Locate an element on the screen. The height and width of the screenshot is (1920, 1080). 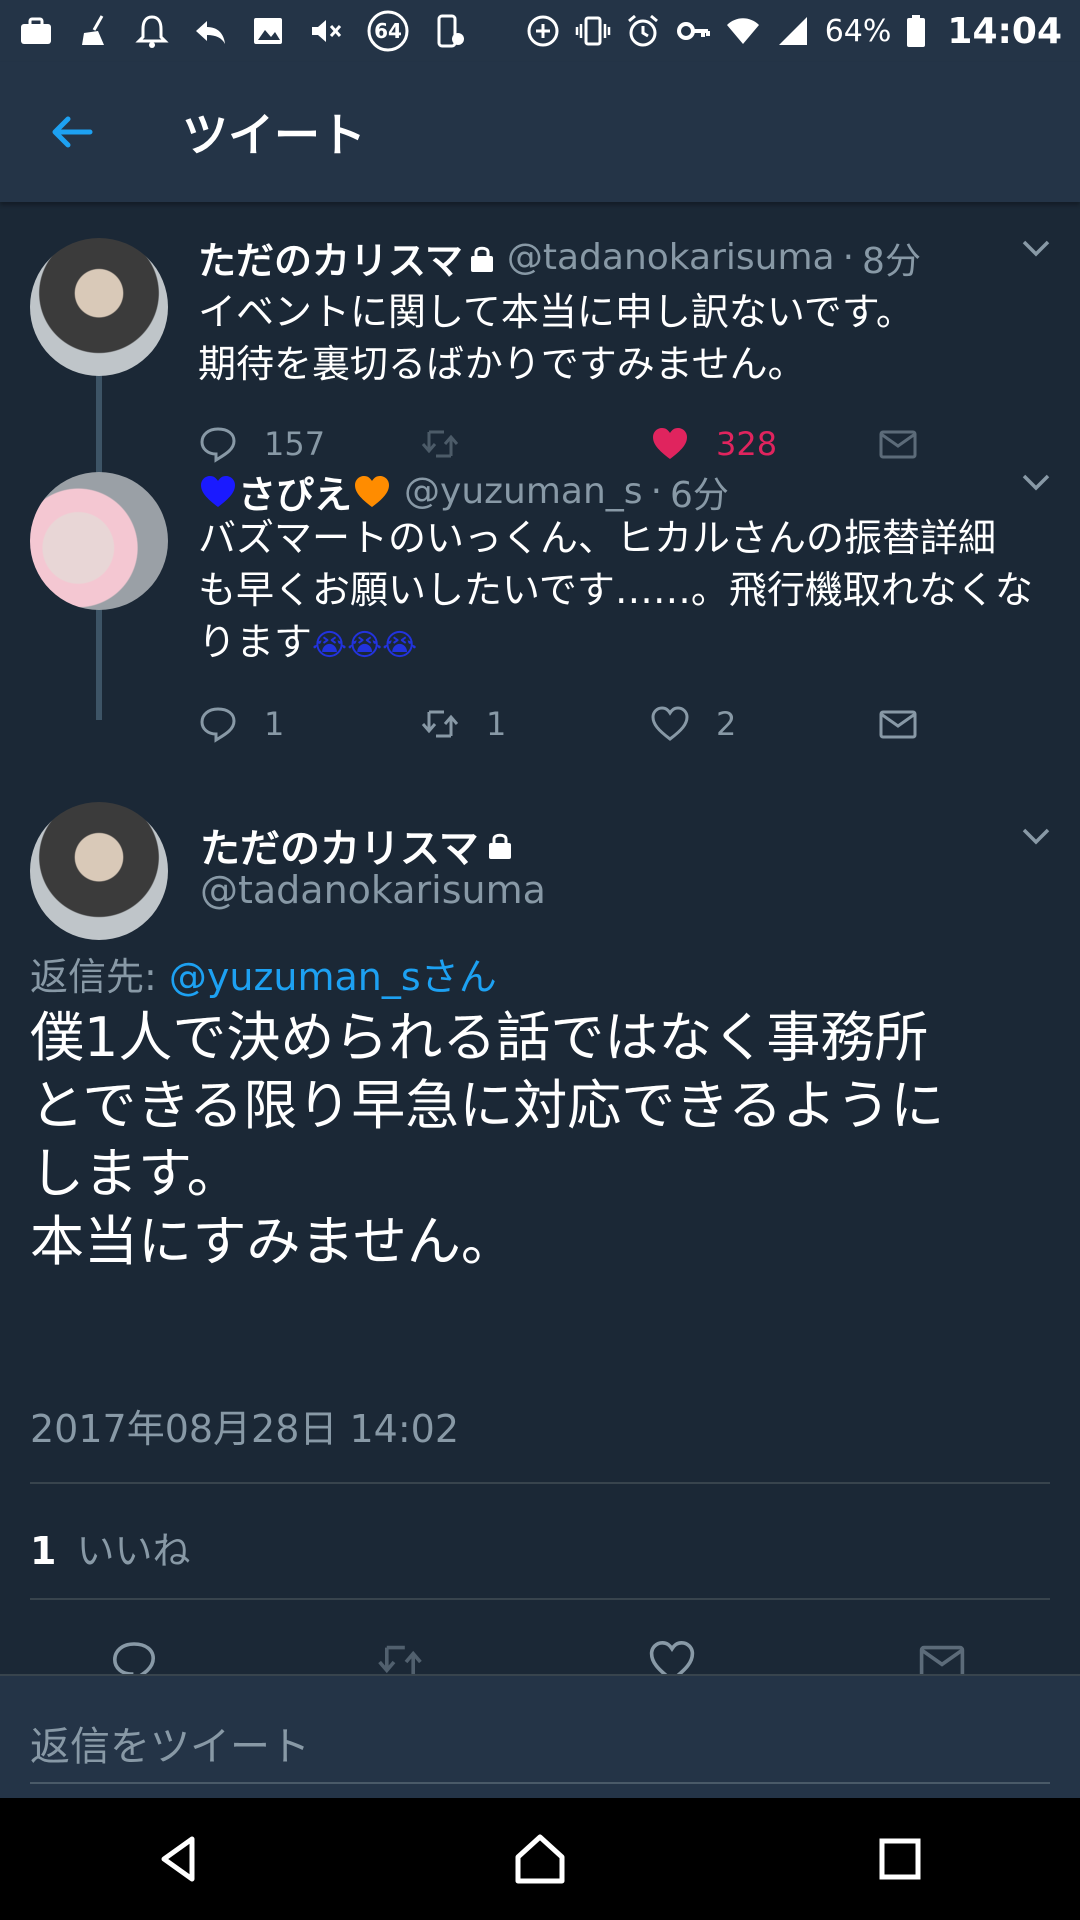
display-name: さぴえ is located at coordinates (295, 491).